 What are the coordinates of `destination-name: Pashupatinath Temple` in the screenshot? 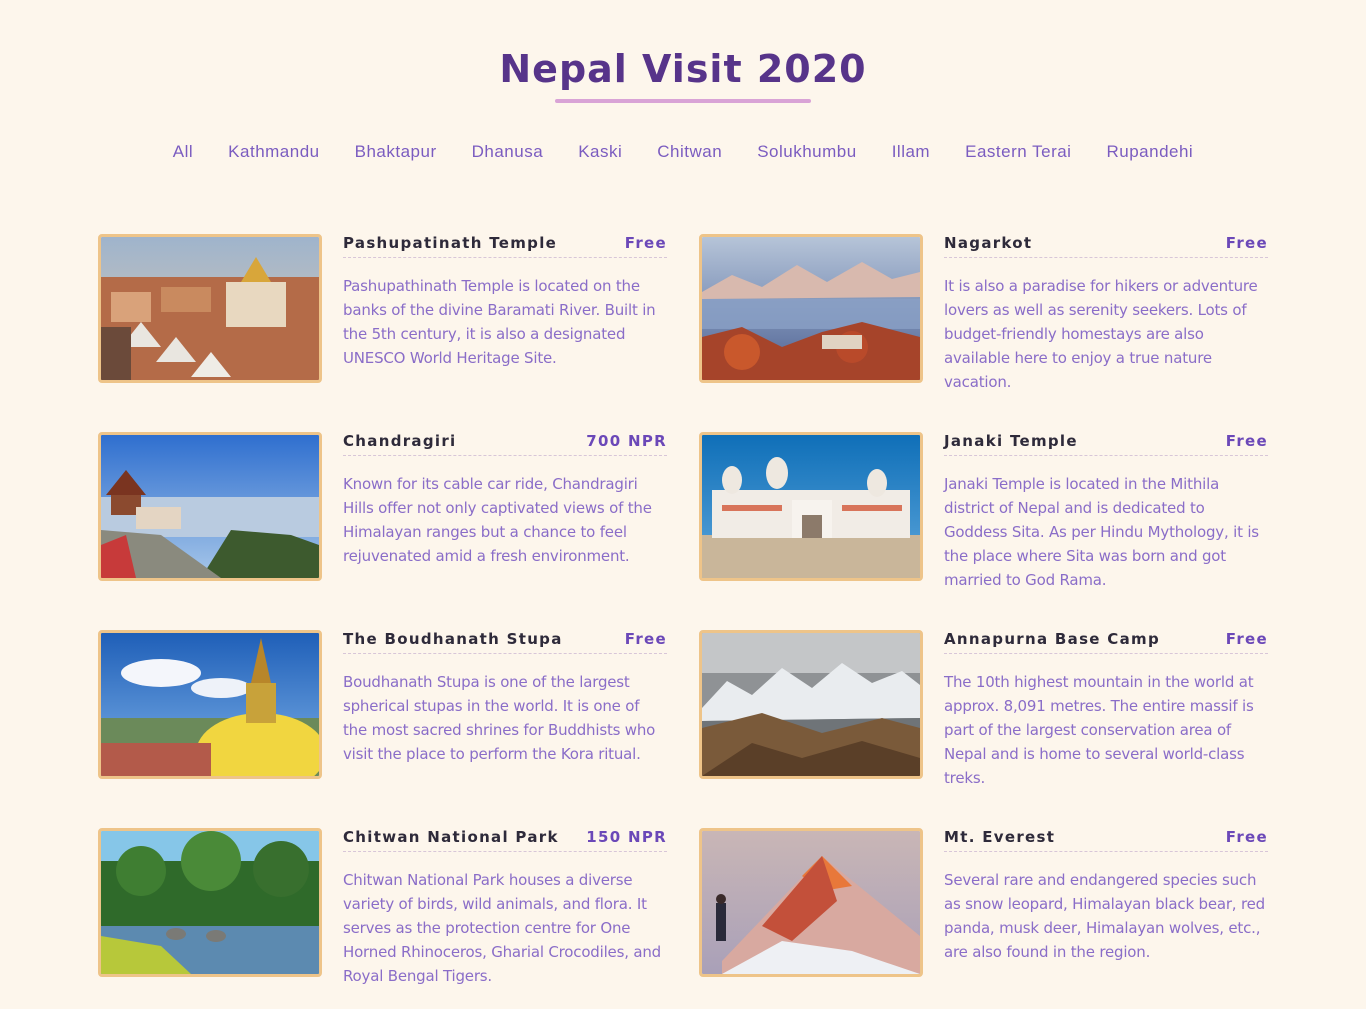 It's located at (450, 243).